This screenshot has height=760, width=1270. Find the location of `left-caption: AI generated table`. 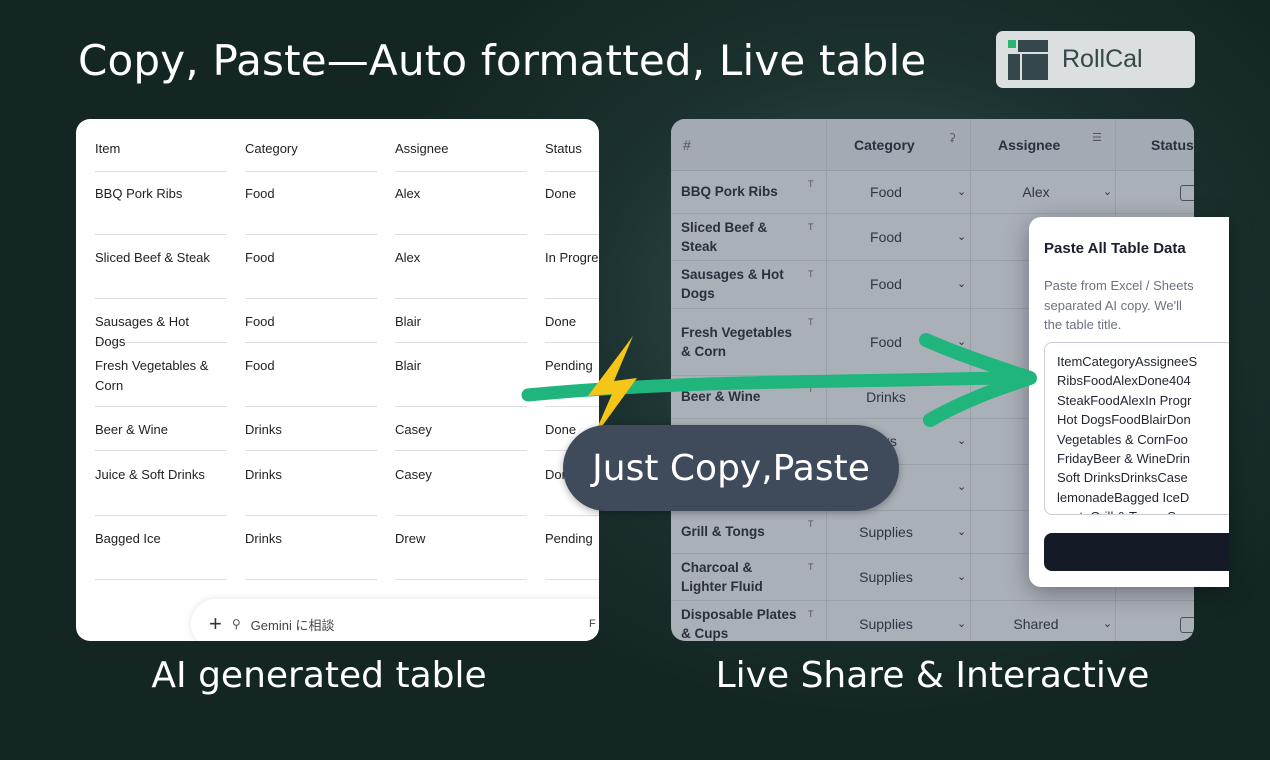

left-caption: AI generated table is located at coordinates (319, 675).